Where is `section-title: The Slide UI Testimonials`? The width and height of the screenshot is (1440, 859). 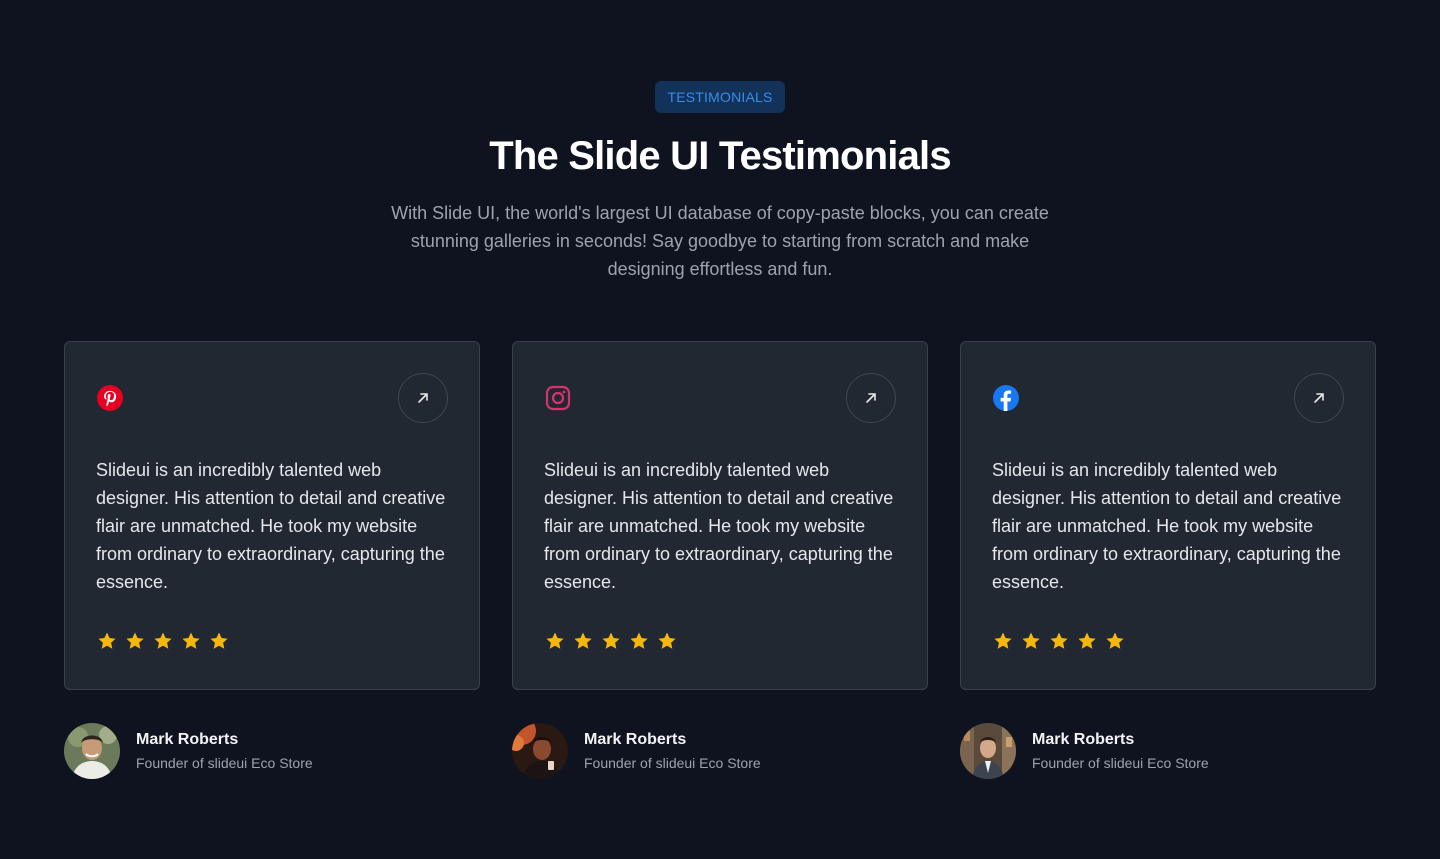 section-title: The Slide UI Testimonials is located at coordinates (720, 156).